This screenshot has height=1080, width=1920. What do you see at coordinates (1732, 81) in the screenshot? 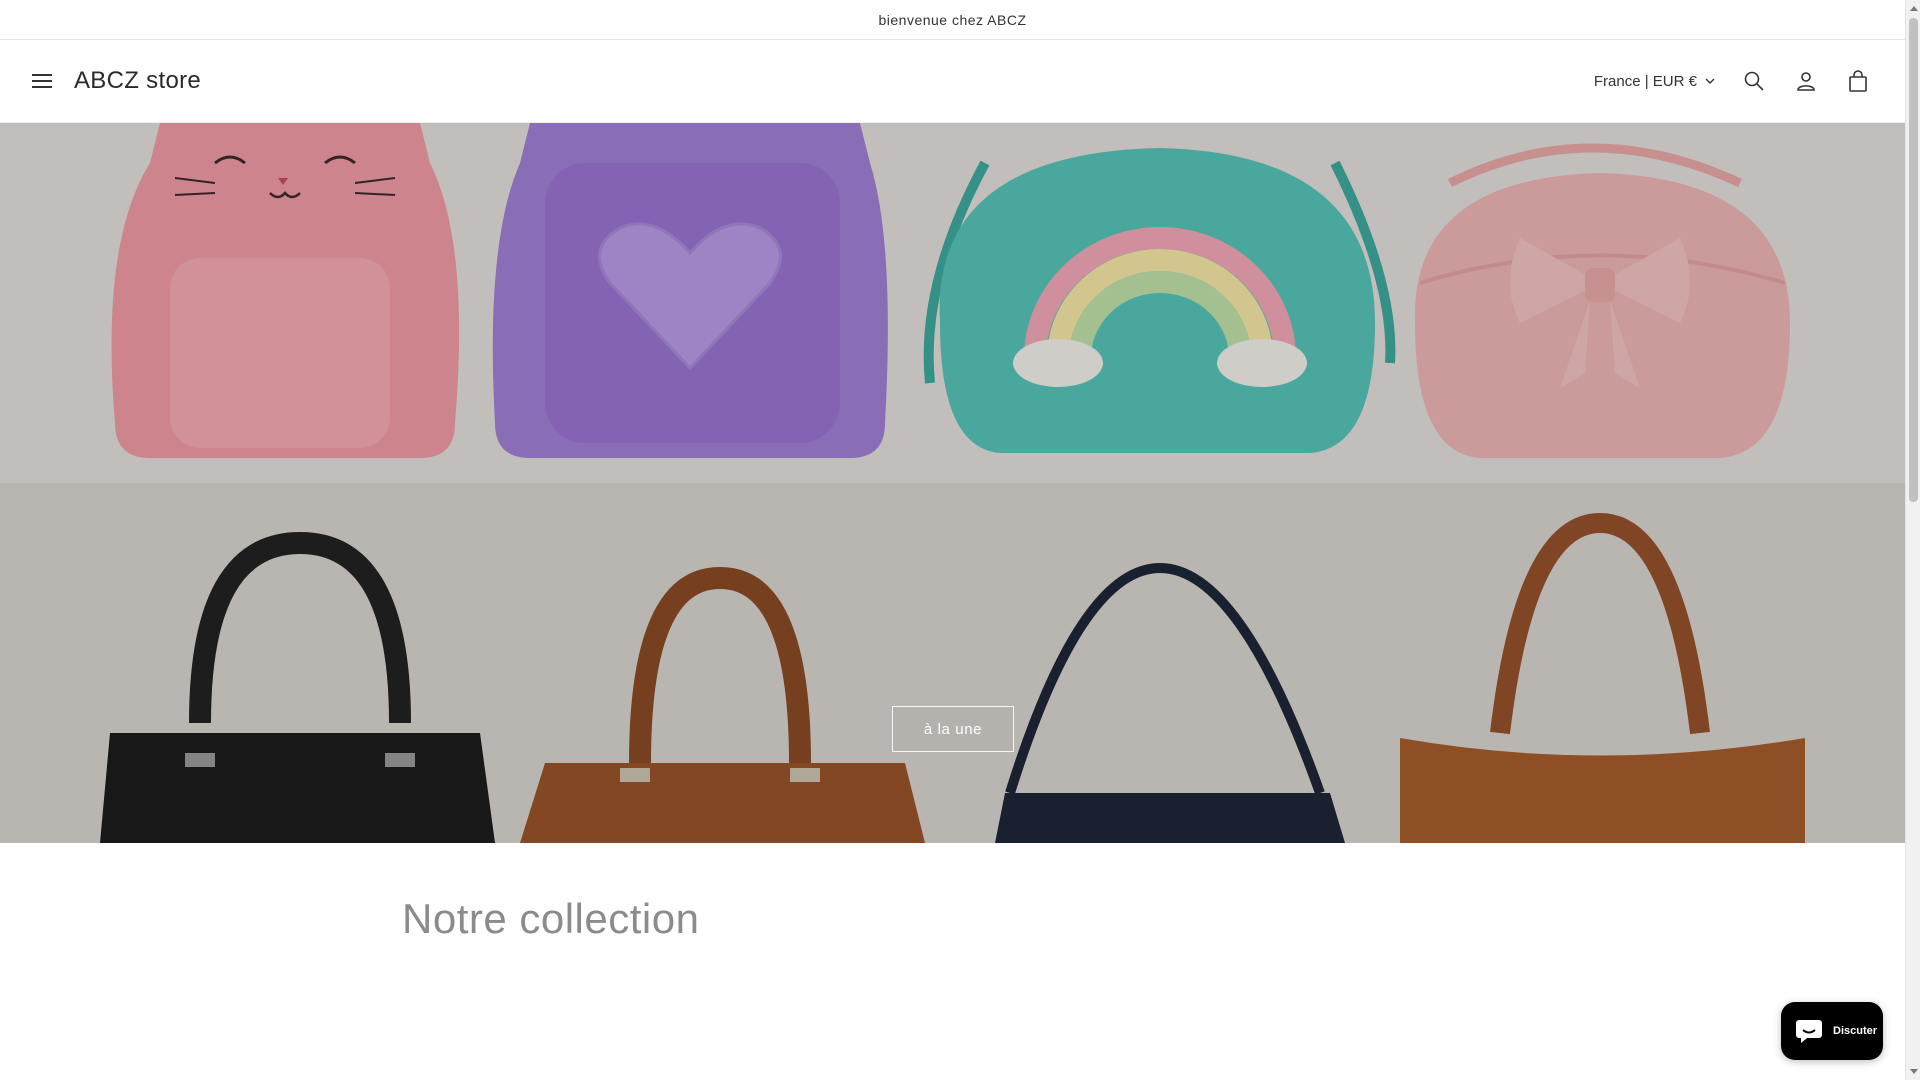
I see `header-actions: France | EUR €` at bounding box center [1732, 81].